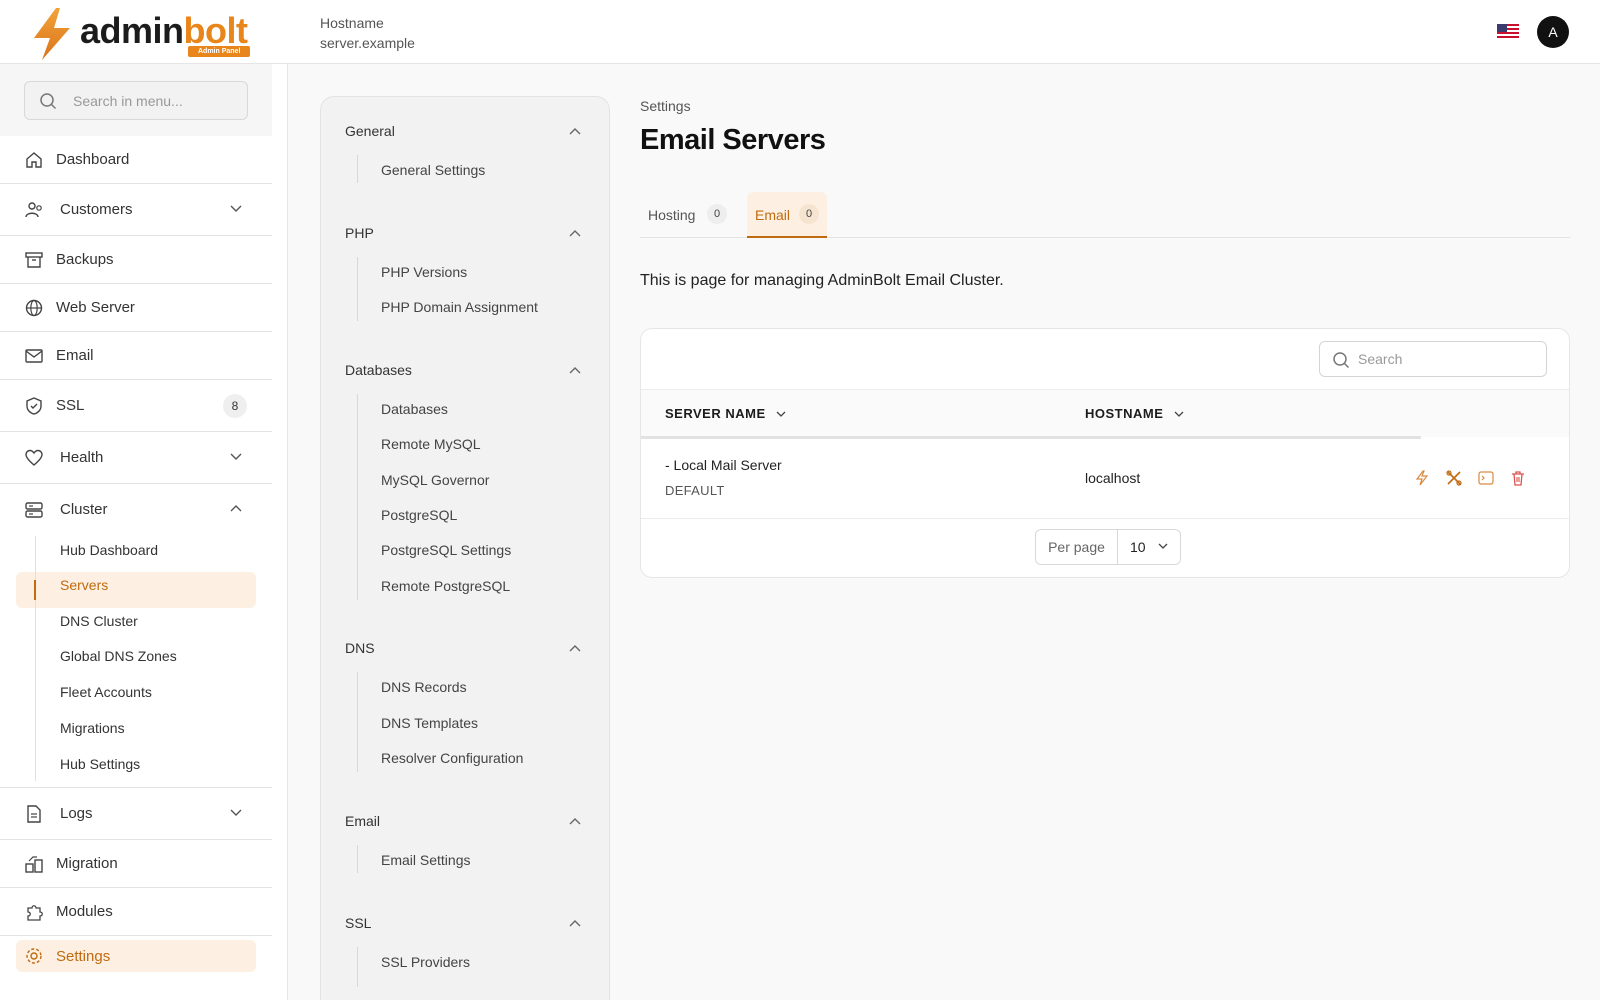  What do you see at coordinates (360, 648) in the screenshot?
I see `section-title-dns: DNS` at bounding box center [360, 648].